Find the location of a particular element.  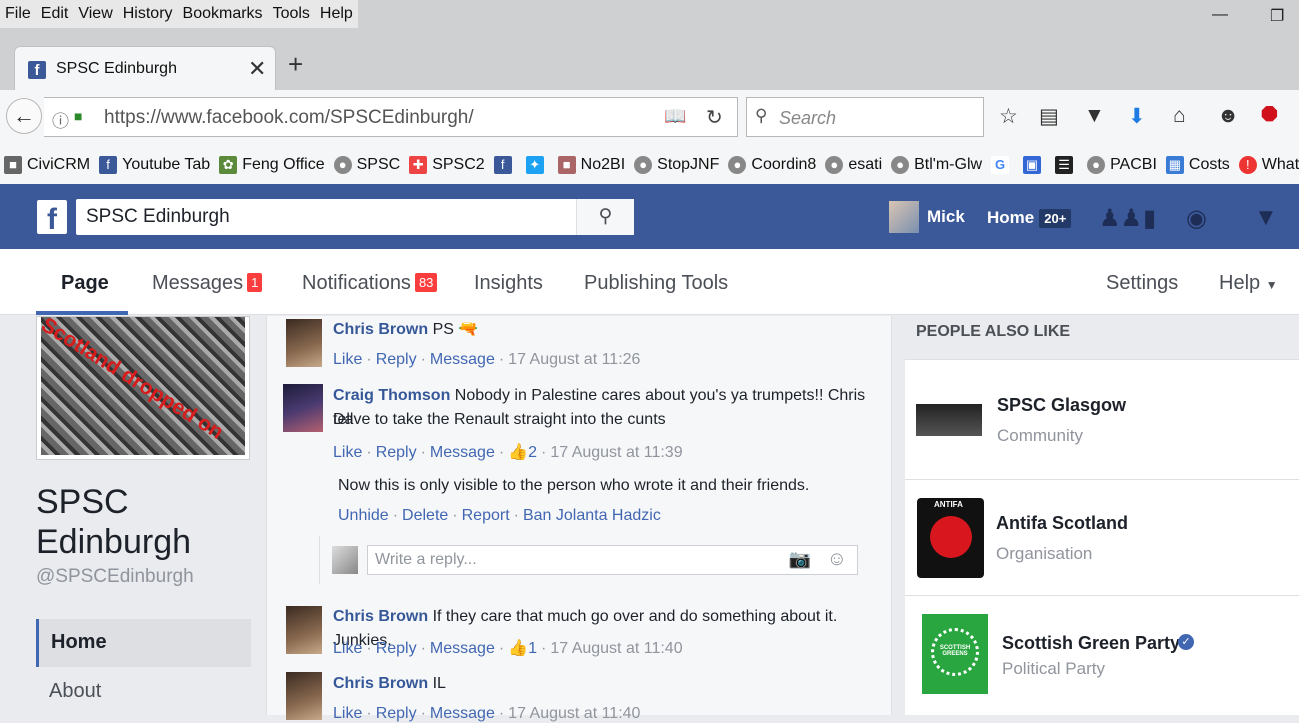

bookmark-spsc2: ✚ SPSC2 is located at coordinates (447, 165).